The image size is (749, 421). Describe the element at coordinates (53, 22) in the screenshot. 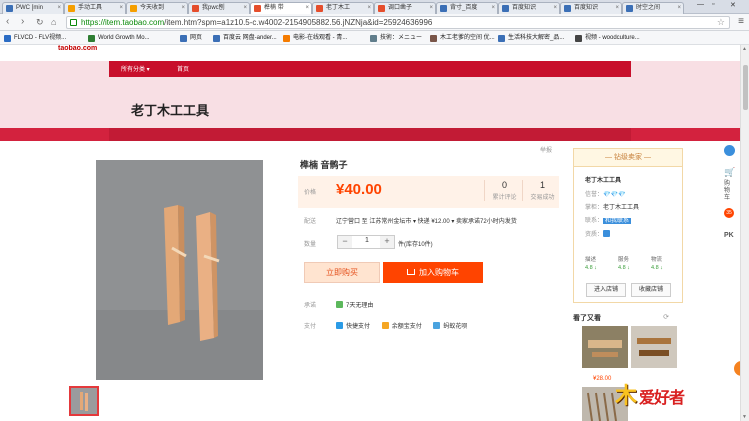

I see `home-icon: ⌂` at that location.